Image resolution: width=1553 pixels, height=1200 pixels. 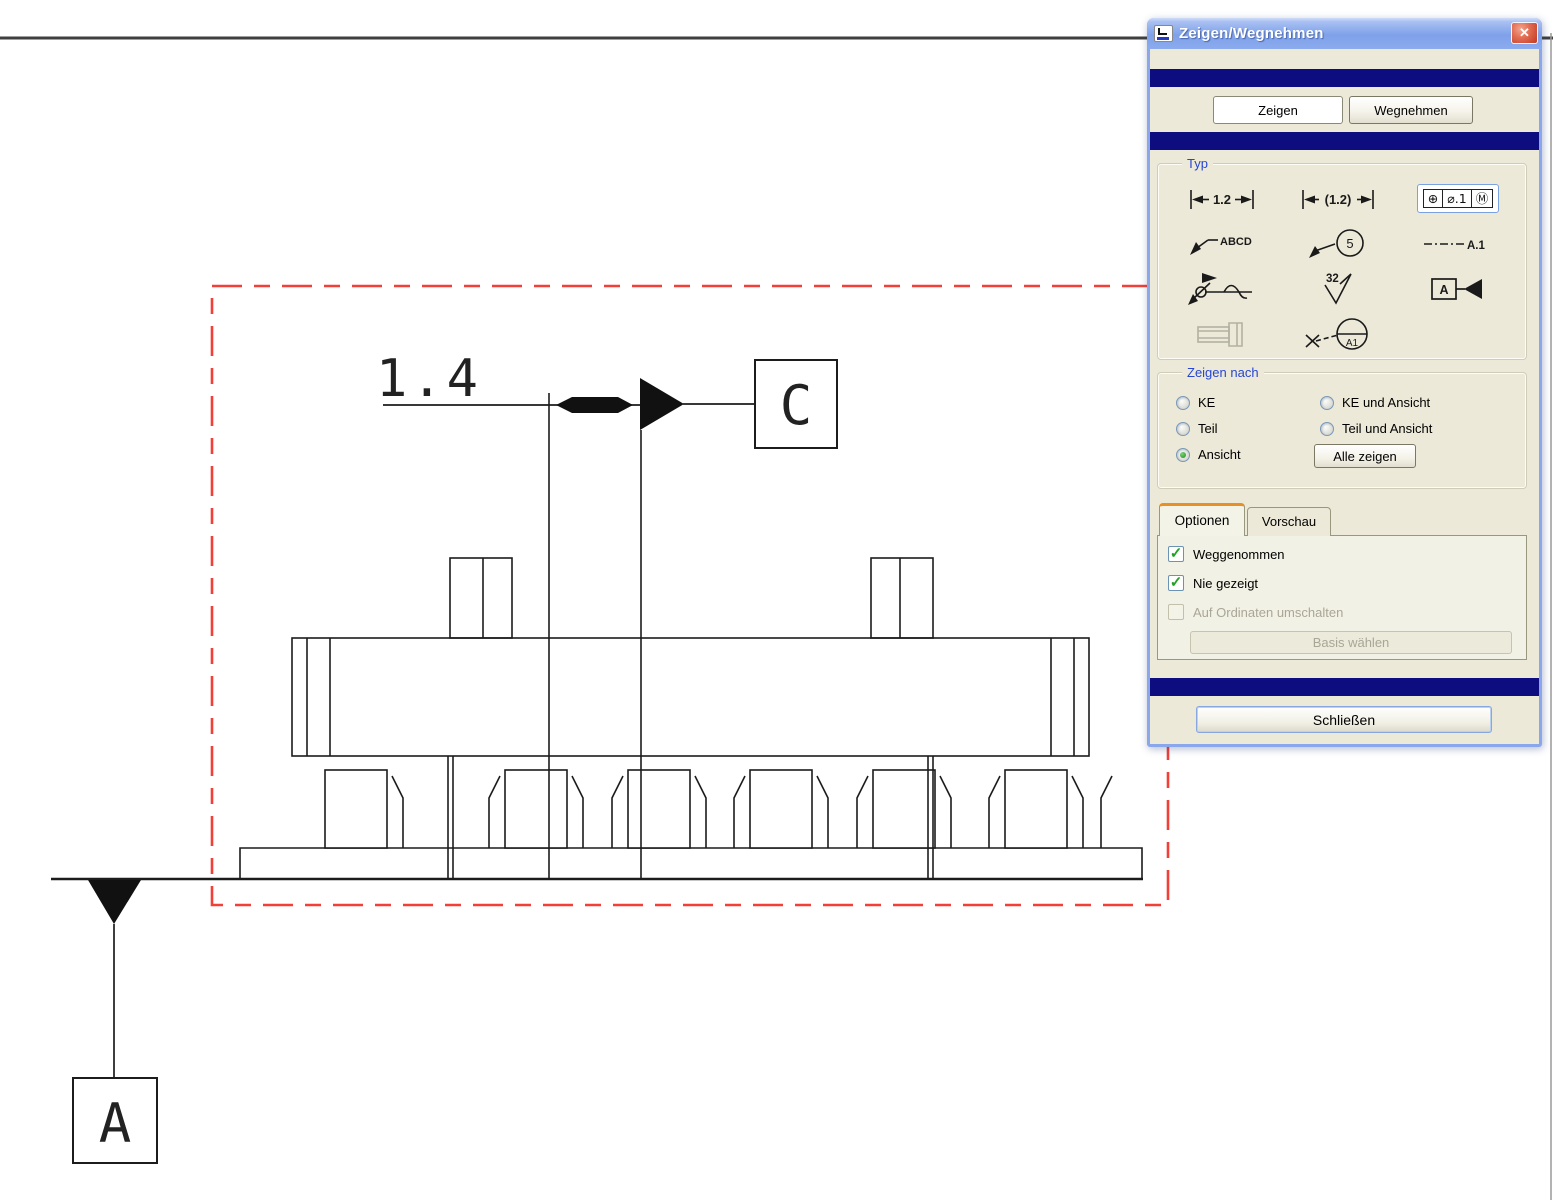 I want to click on schliessen-button: Schließen, so click(x=1344, y=719).